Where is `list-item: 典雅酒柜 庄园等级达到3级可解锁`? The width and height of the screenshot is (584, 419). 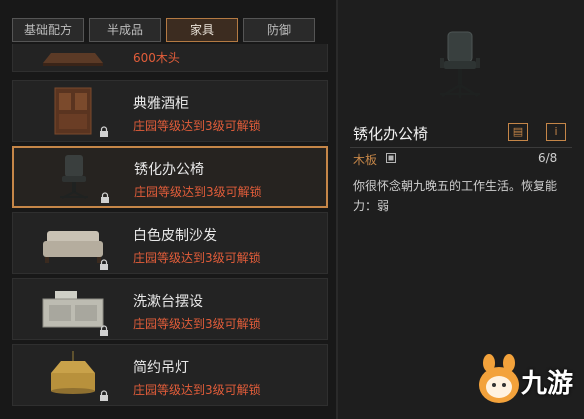 list-item: 典雅酒柜 庄园等级达到3级可解锁 is located at coordinates (170, 111).